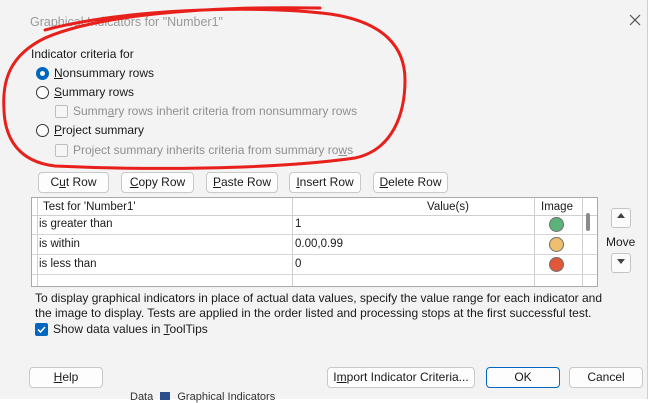 The image size is (657, 403). I want to click on help-button: Help, so click(66, 377).